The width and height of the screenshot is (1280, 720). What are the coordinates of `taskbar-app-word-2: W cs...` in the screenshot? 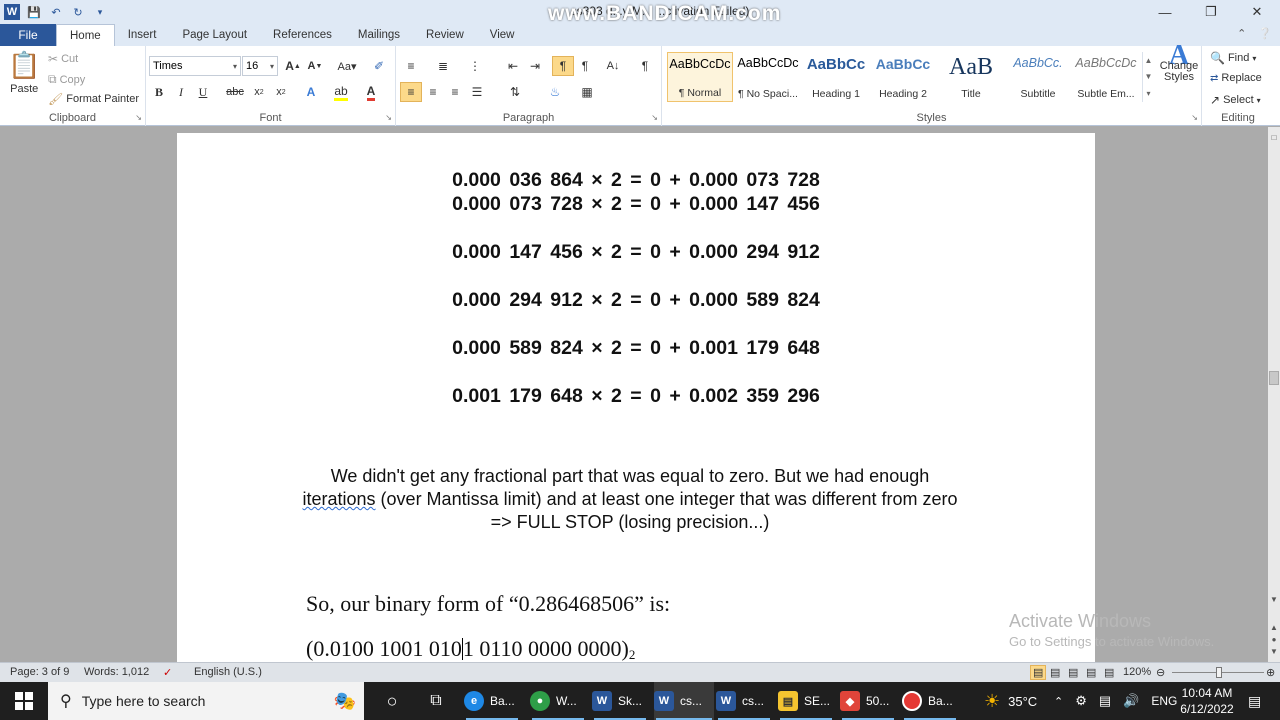 It's located at (684, 701).